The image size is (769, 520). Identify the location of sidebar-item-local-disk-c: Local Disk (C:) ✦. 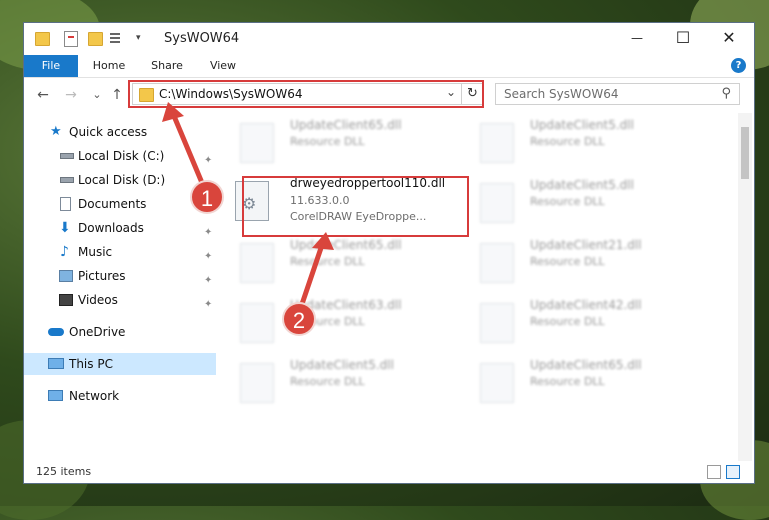
(120, 156).